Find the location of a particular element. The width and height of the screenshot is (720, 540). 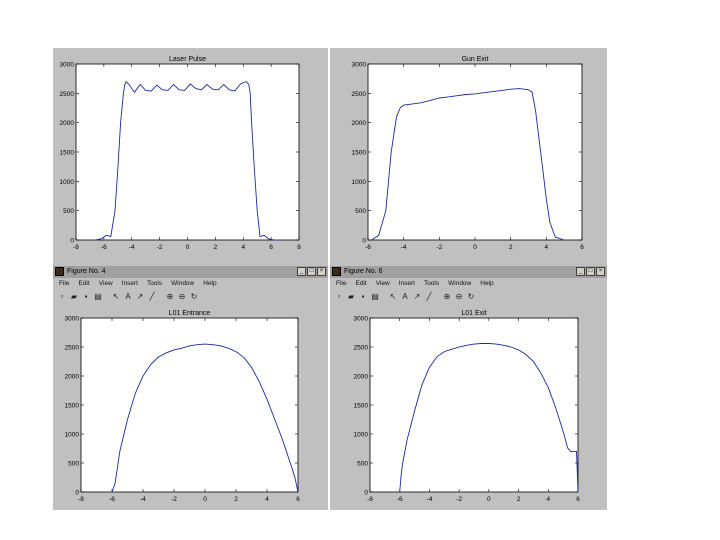

x-tick-label: -8 is located at coordinates (81, 499).